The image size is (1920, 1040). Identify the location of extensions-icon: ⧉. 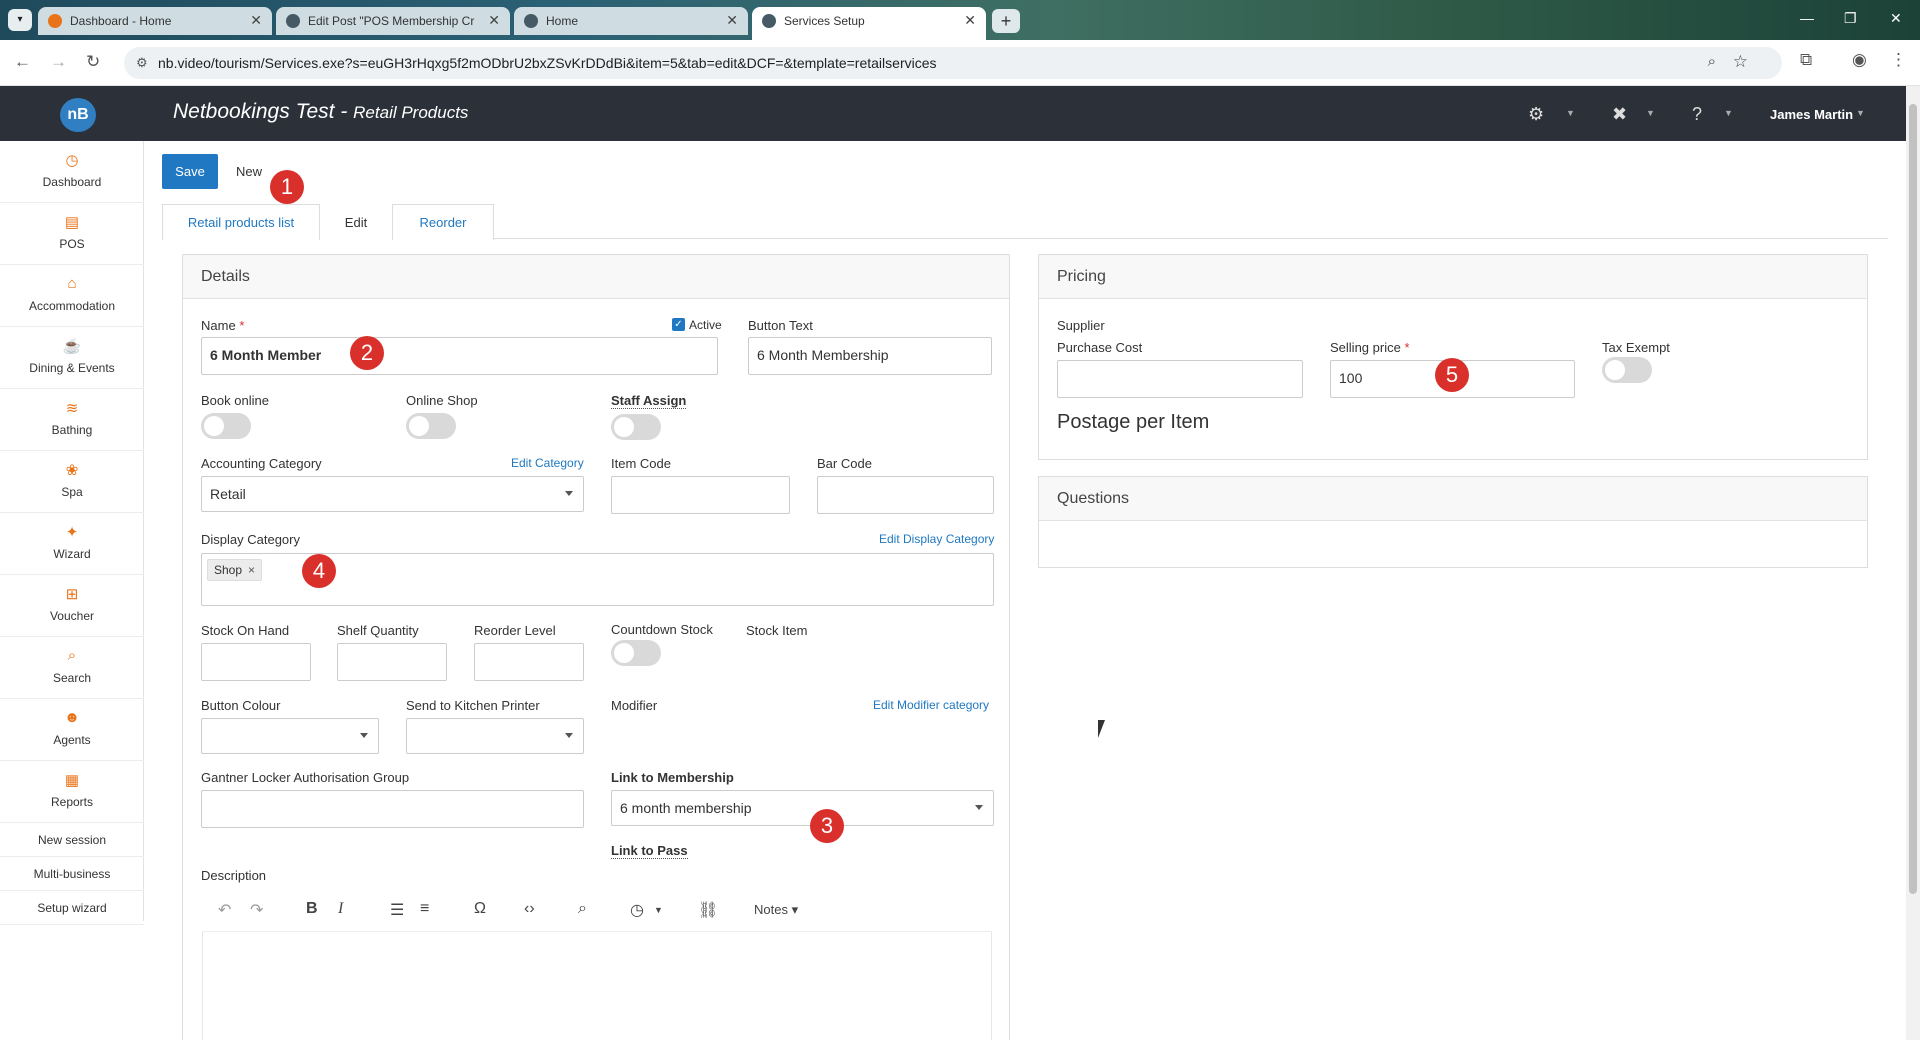
(1806, 60).